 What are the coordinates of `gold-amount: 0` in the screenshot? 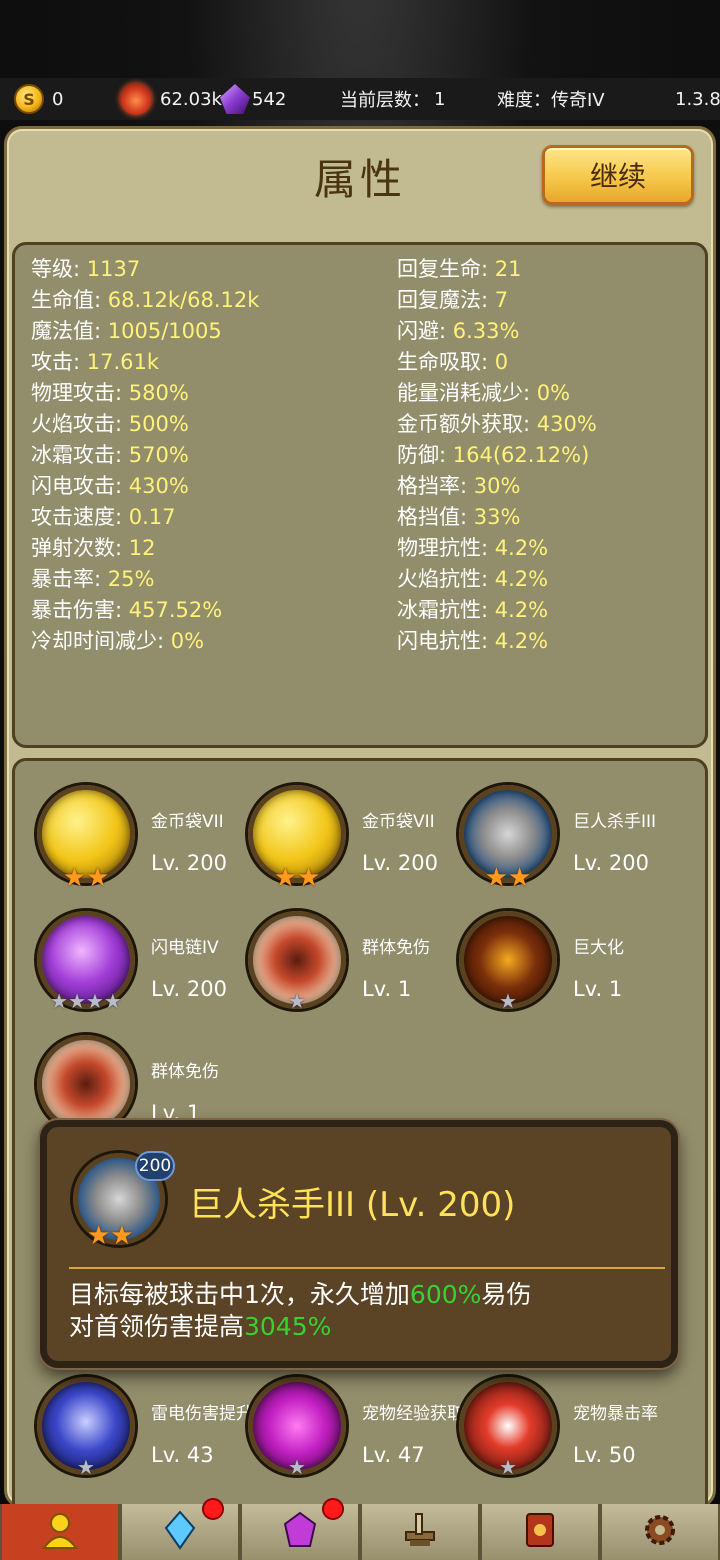 It's located at (58, 99).